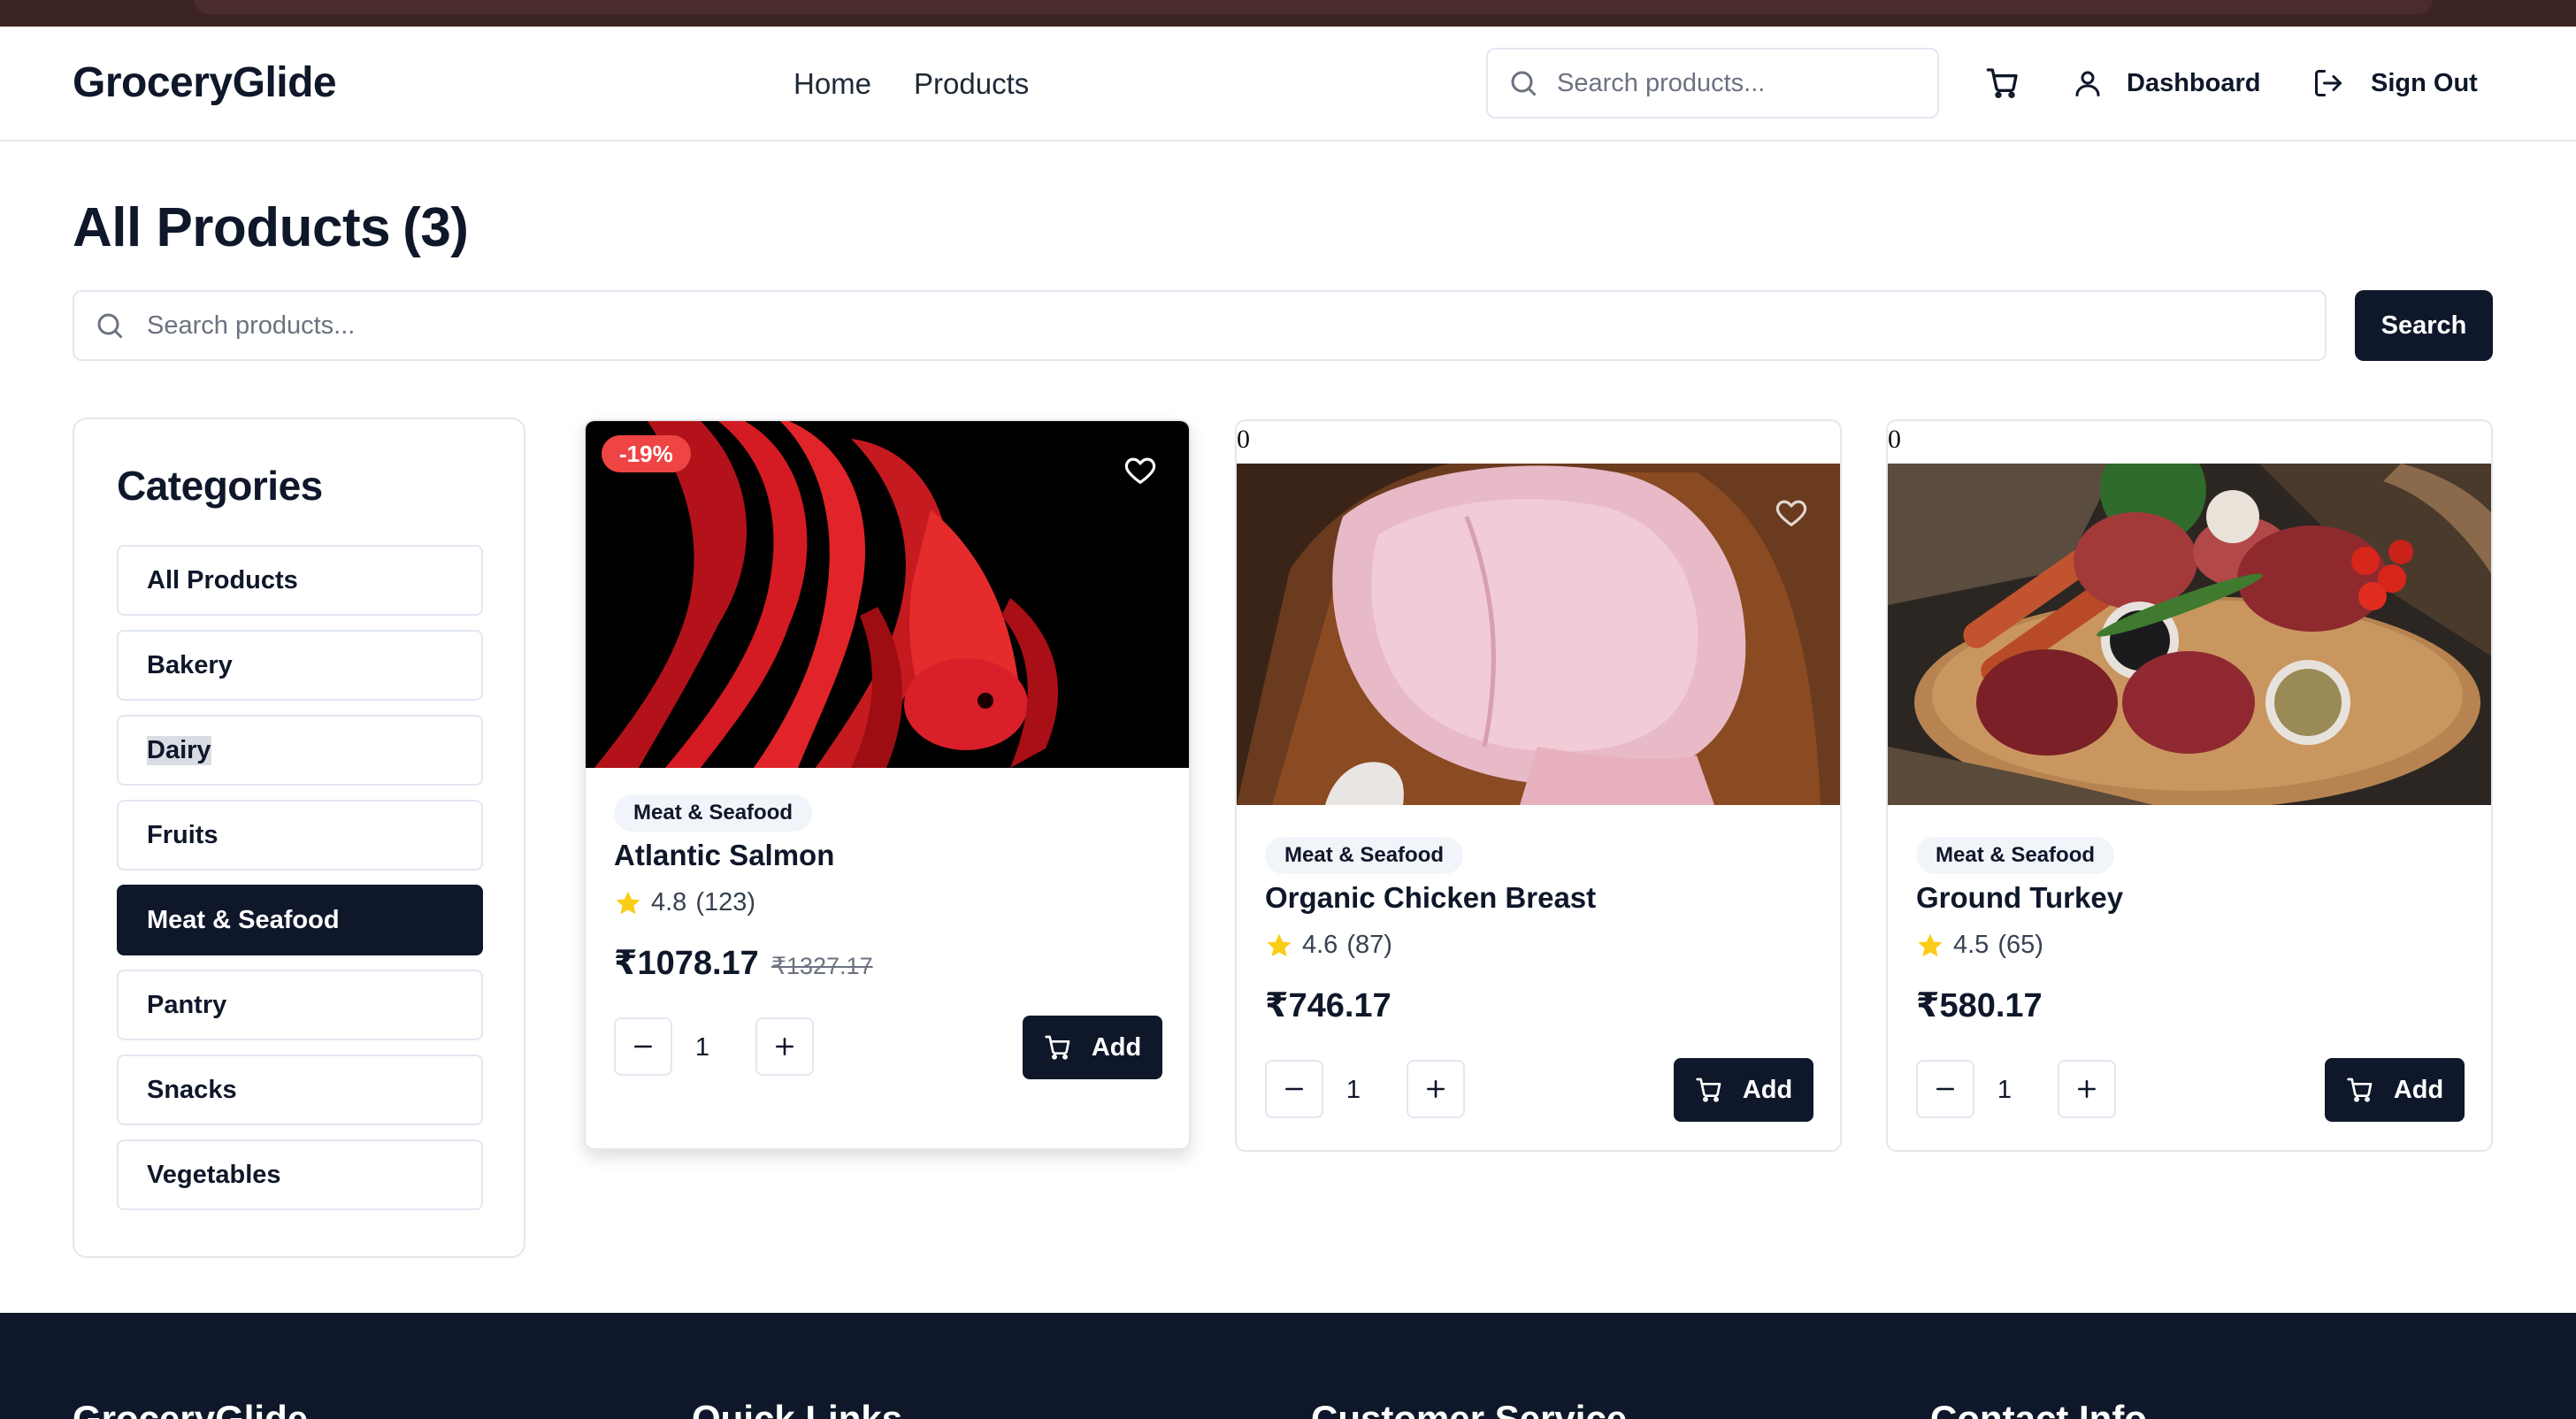 Image resolution: width=2576 pixels, height=1419 pixels. Describe the element at coordinates (220, 486) in the screenshot. I see `categories-title: Categories` at that location.